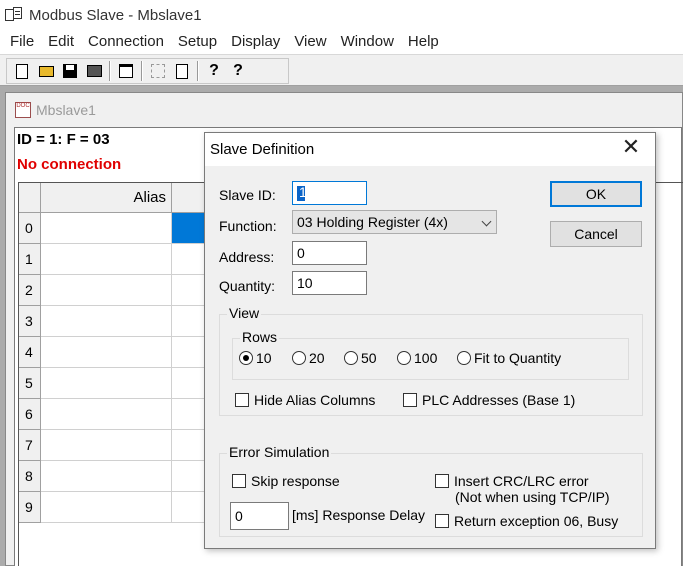  I want to click on plc-addresses-label: PLC Addresses (Base 1), so click(499, 400).